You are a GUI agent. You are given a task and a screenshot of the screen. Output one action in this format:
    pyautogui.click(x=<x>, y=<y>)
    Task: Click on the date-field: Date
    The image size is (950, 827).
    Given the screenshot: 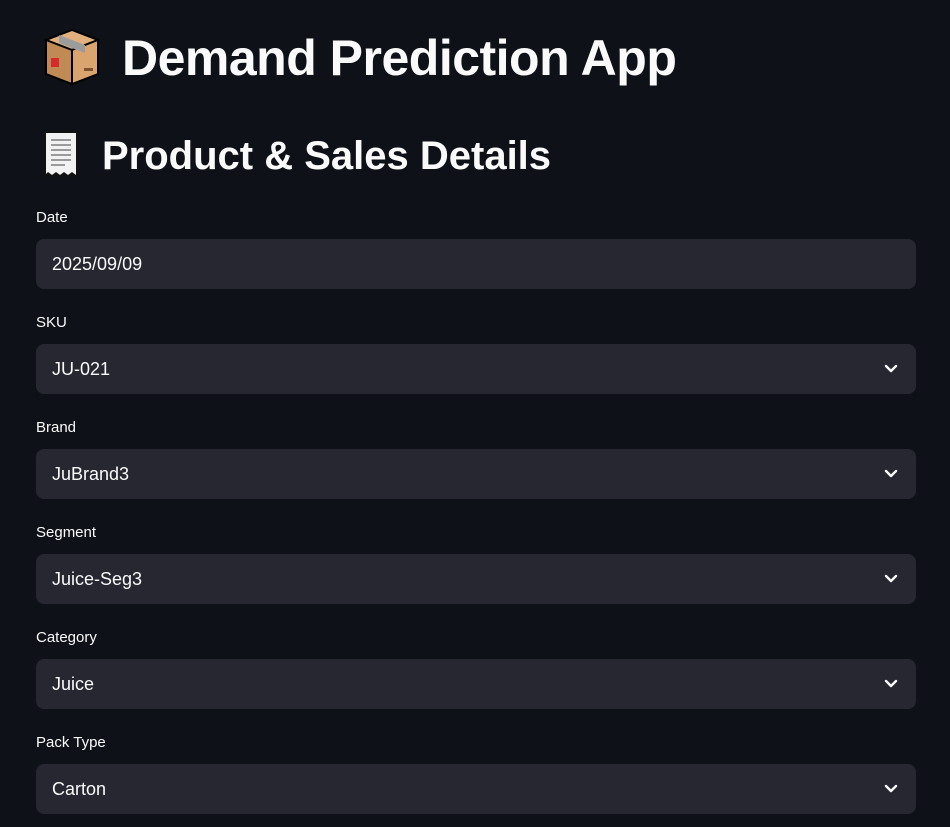 What is the action you would take?
    pyautogui.click(x=476, y=248)
    